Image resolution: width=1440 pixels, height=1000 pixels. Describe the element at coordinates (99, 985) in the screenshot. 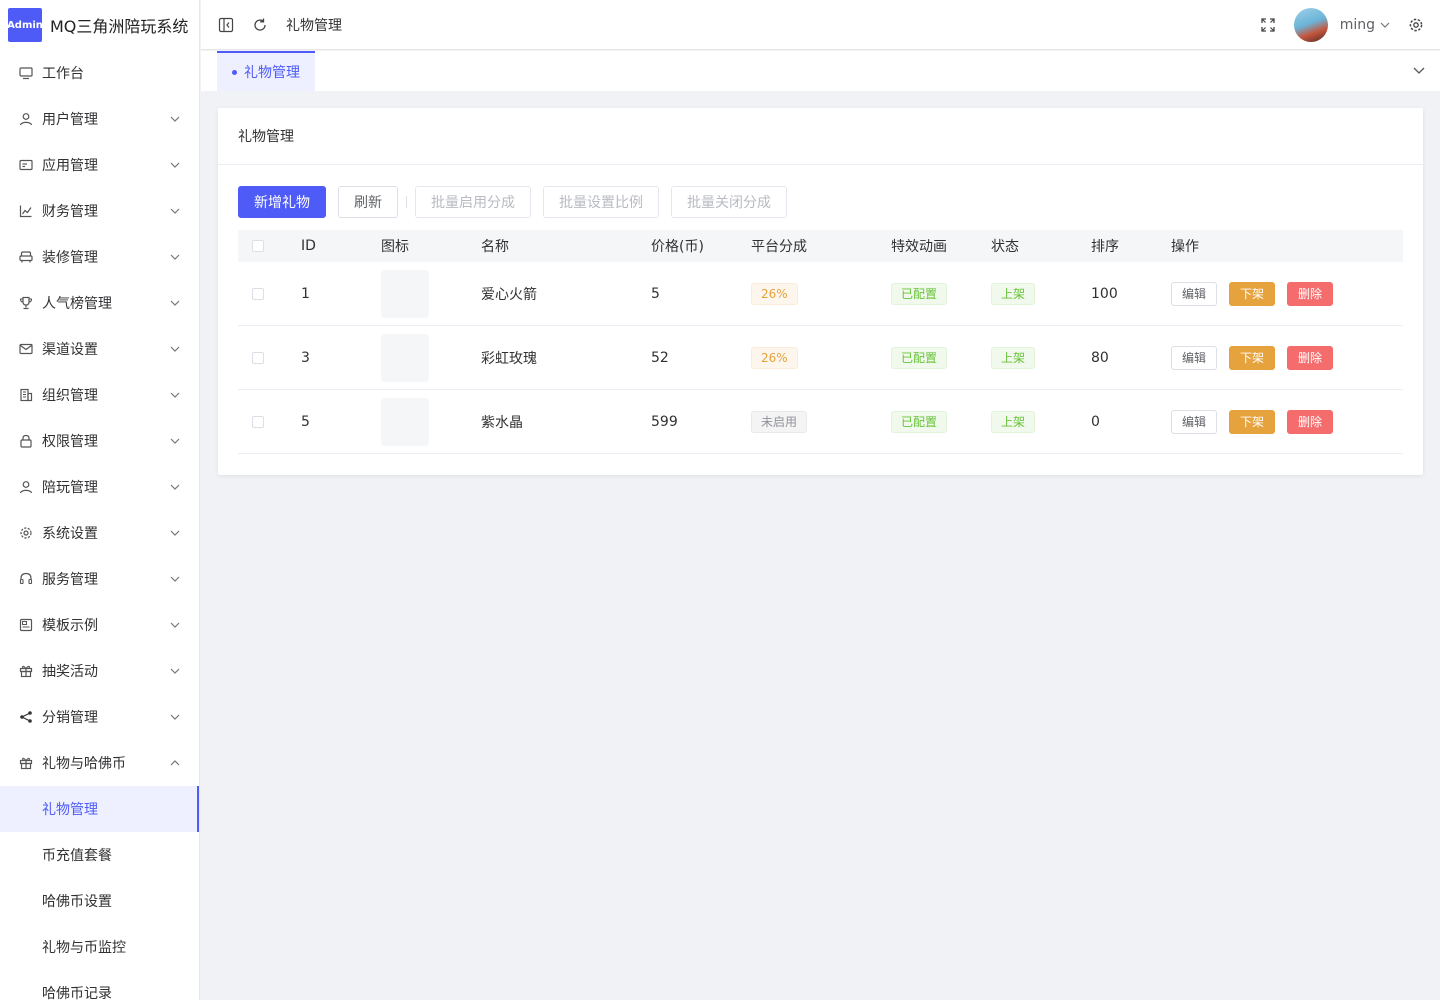

I see `submenu-item-coin-records: 哈佛币记录` at that location.